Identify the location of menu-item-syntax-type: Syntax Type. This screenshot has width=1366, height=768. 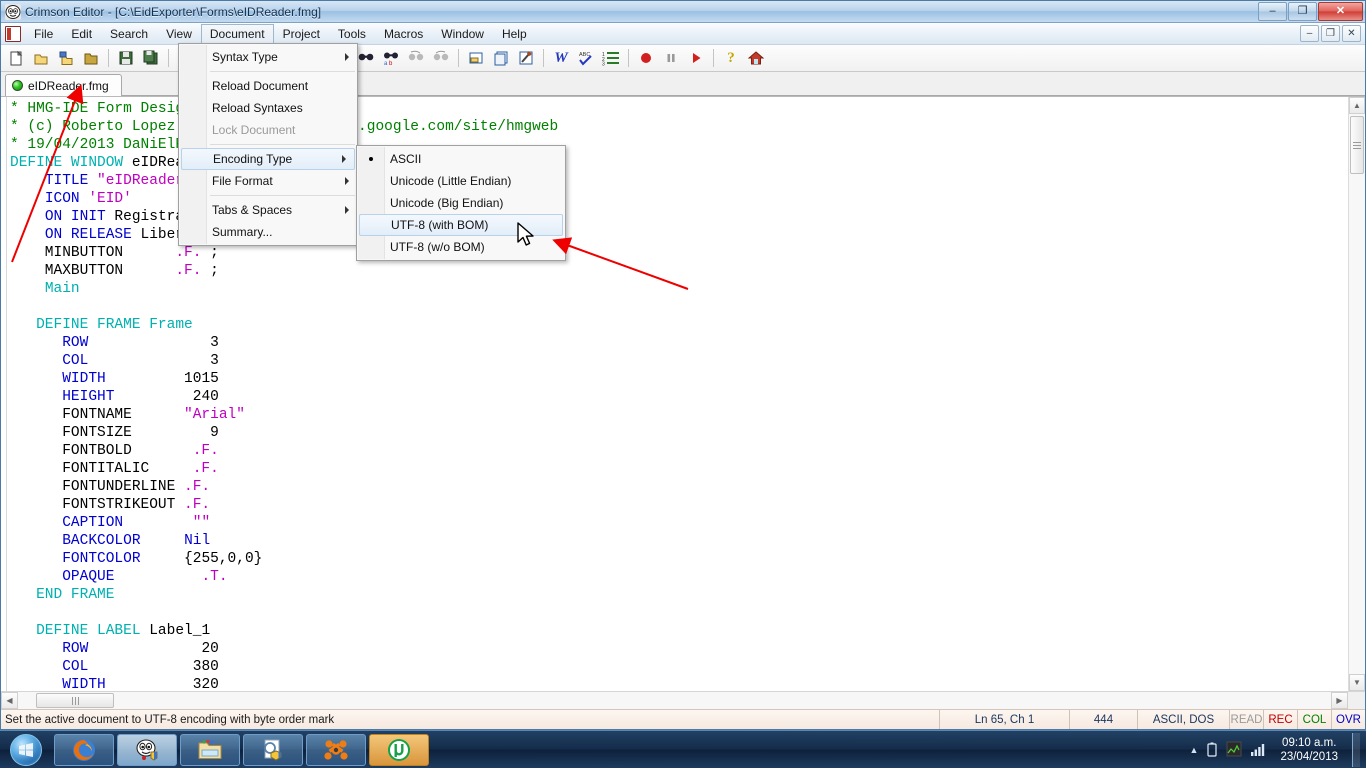
(268, 57).